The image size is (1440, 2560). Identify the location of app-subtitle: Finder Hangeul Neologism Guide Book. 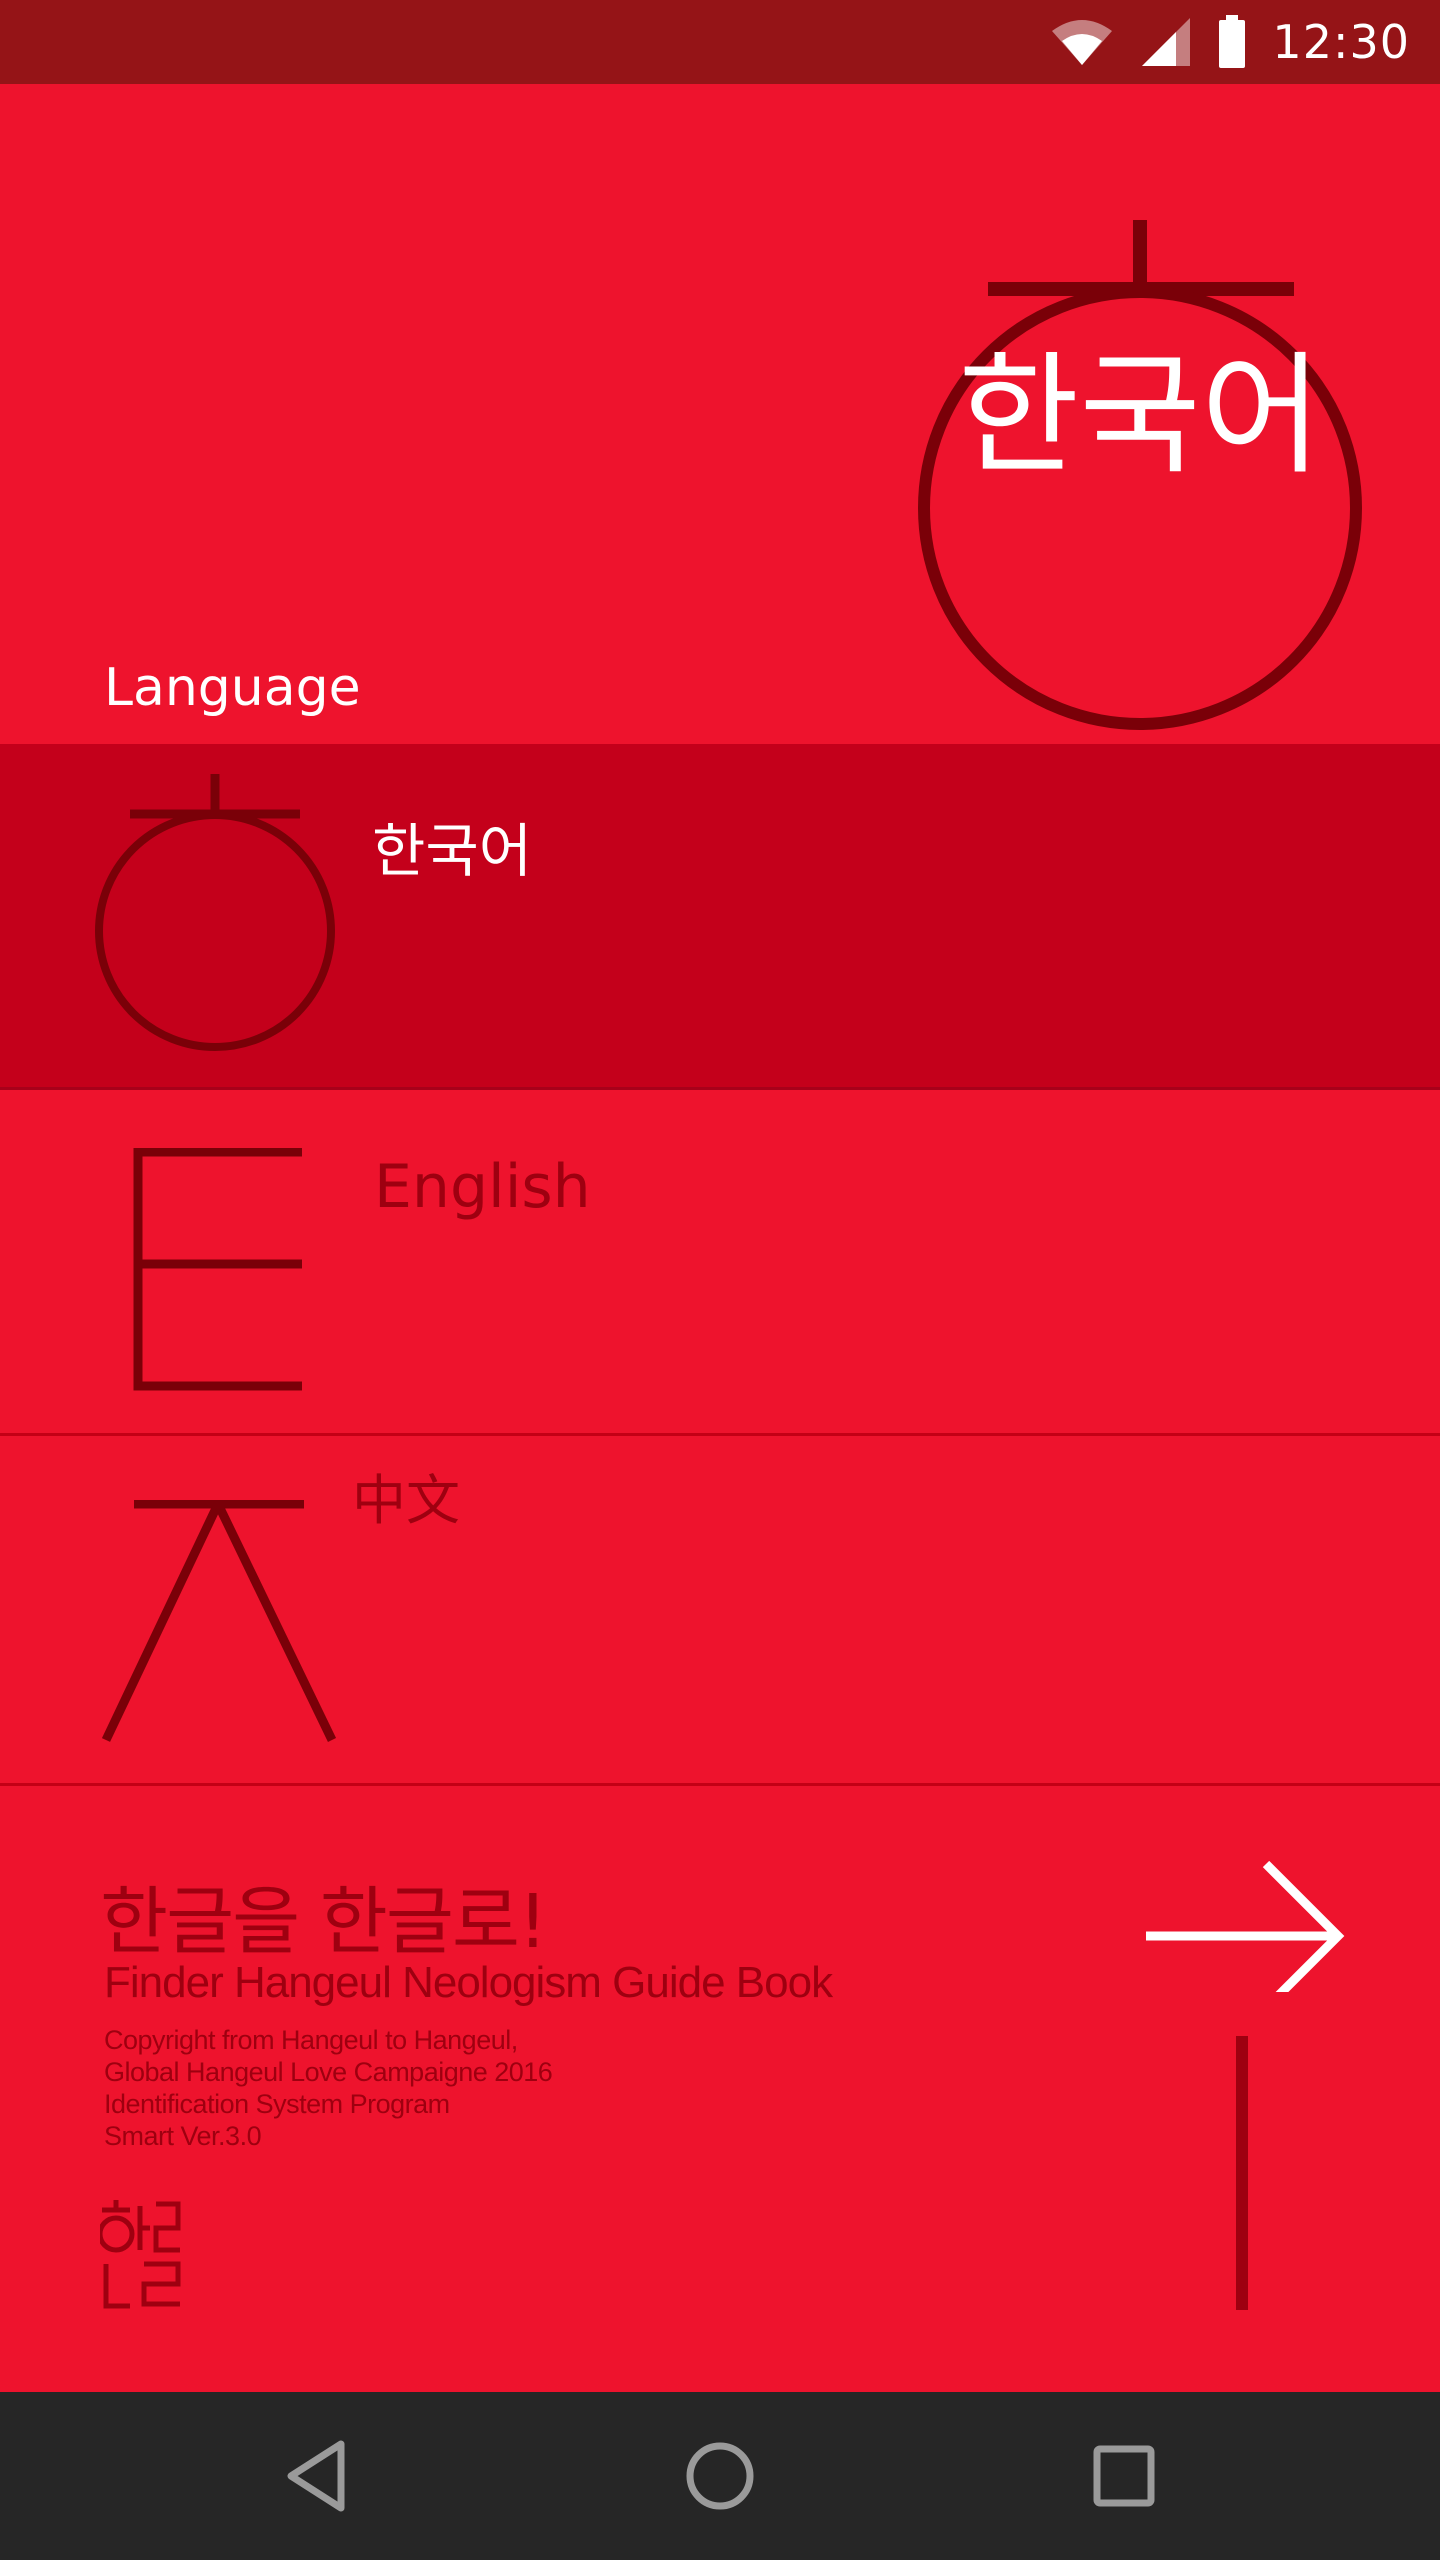
(468, 1982).